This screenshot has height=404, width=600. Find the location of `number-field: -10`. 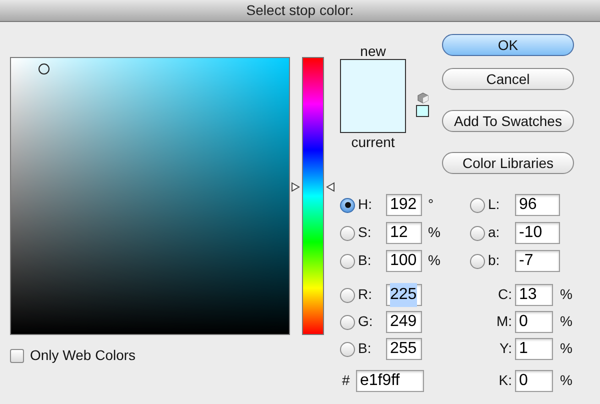

number-field: -10 is located at coordinates (537, 233).